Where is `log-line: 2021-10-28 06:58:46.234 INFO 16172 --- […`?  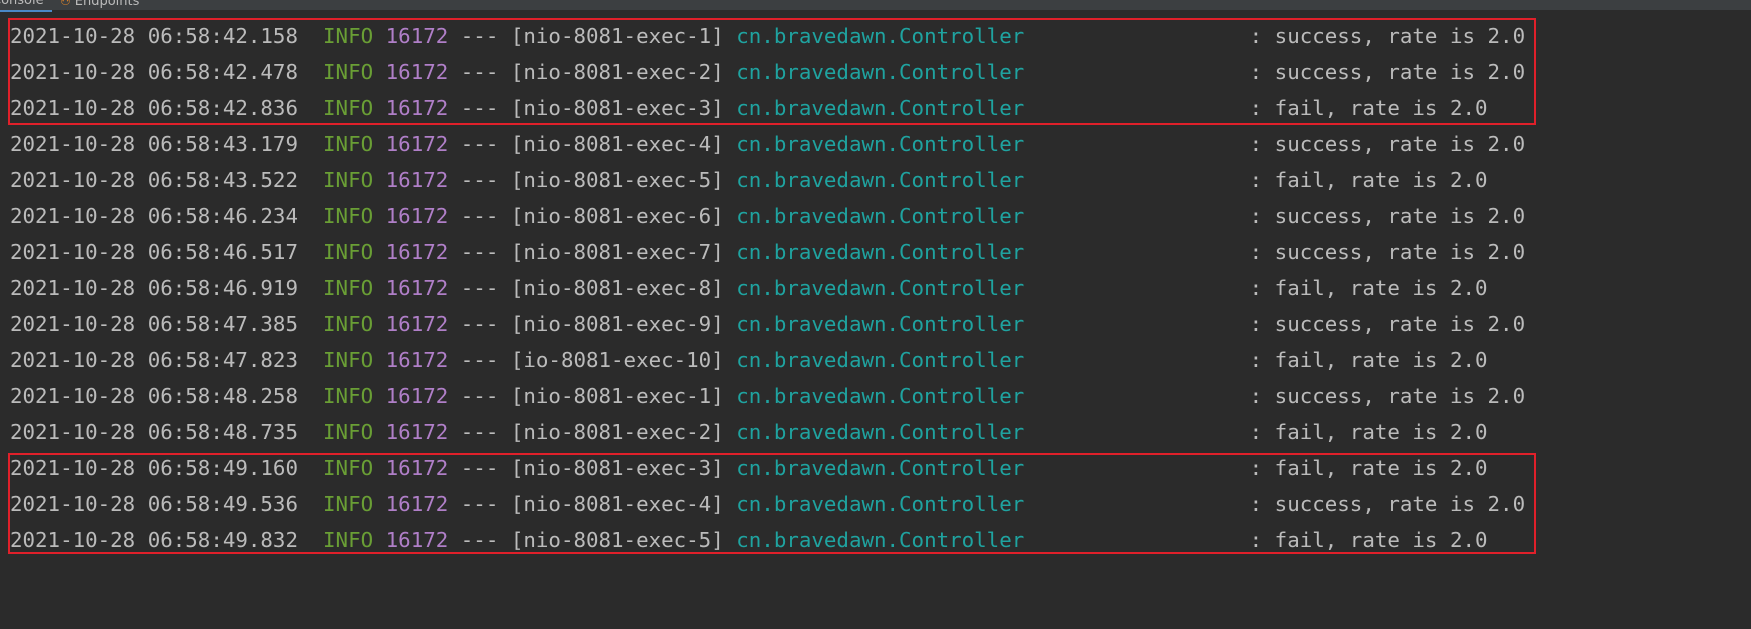
log-line: 2021-10-28 06:58:46.234 INFO 16172 --- [… is located at coordinates (768, 216).